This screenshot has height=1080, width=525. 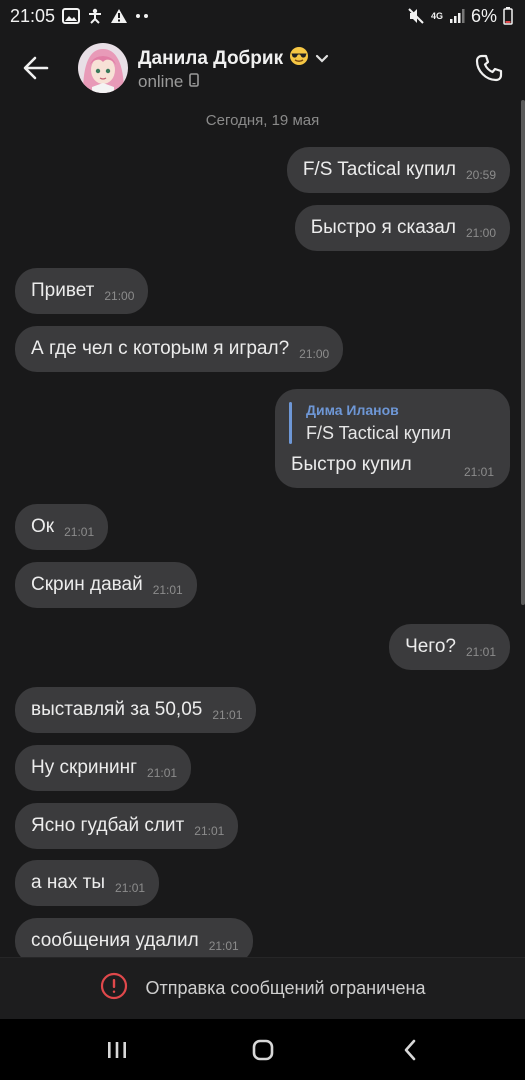 I want to click on message-bubble-incoming: Скрин давай 21:01, so click(x=106, y=585).